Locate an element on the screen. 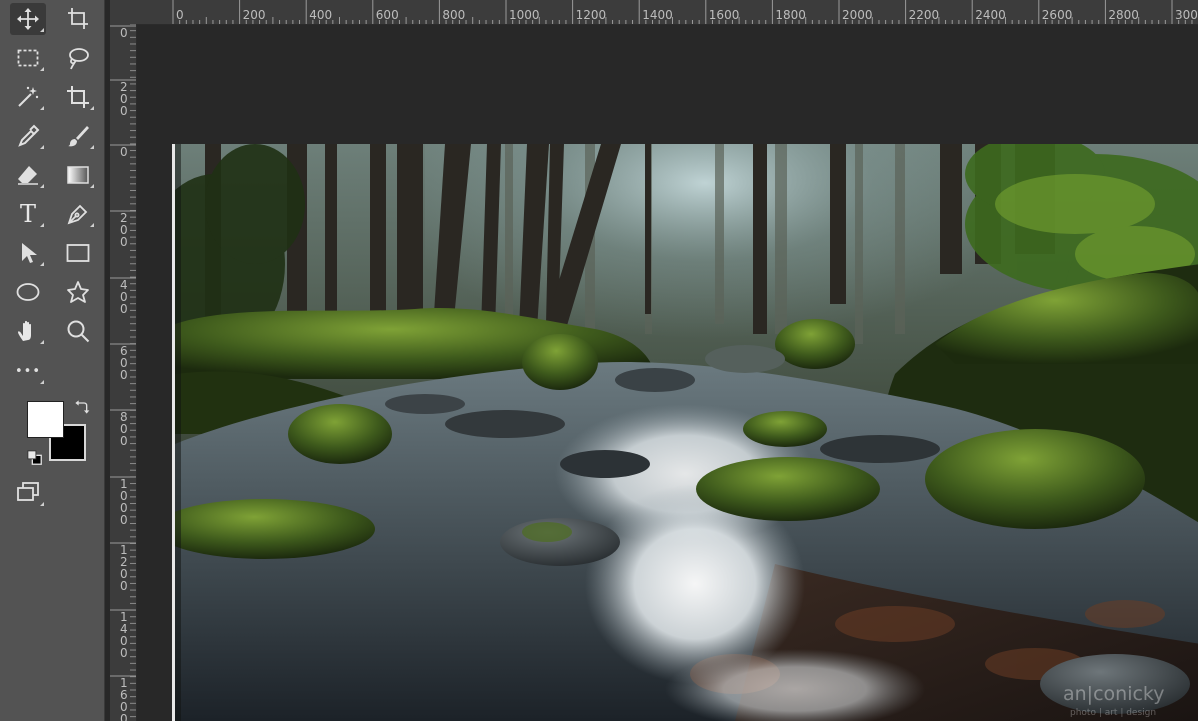  path-selection-tool is located at coordinates (28, 253).